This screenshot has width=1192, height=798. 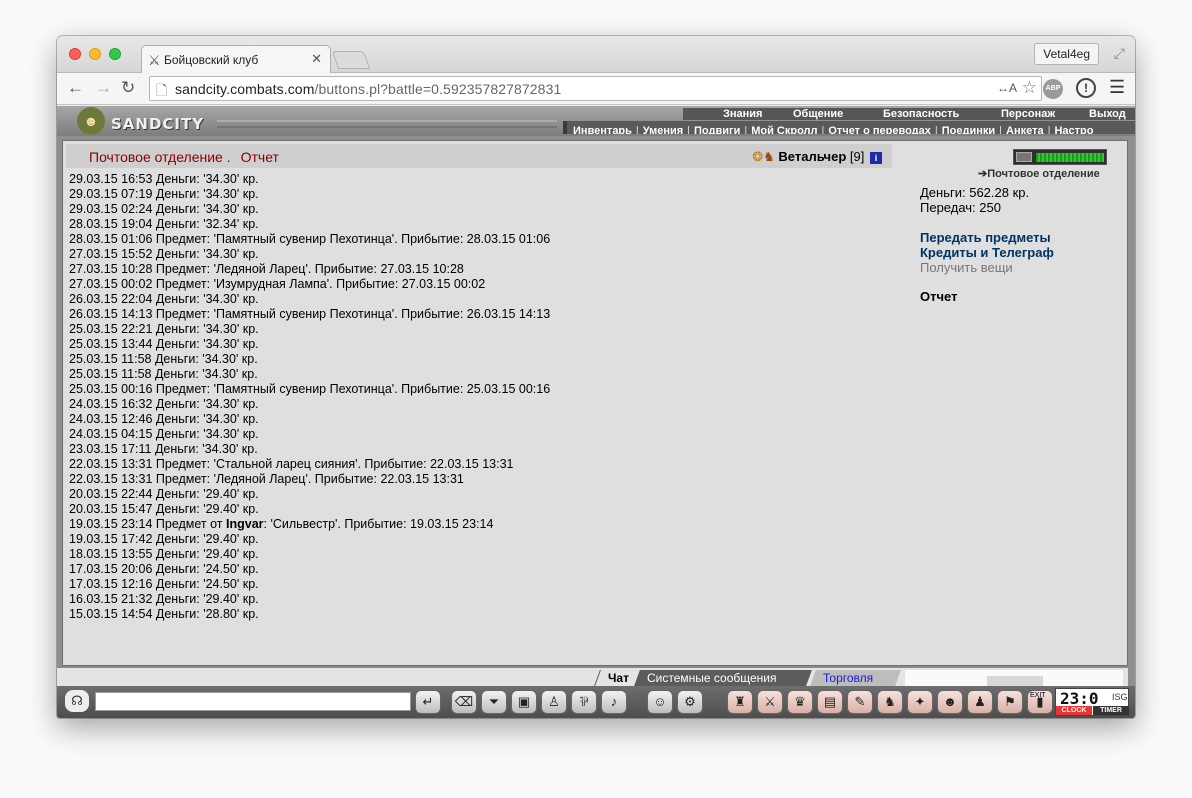 I want to click on clan-emblem-icon: ❂, so click(x=758, y=156).